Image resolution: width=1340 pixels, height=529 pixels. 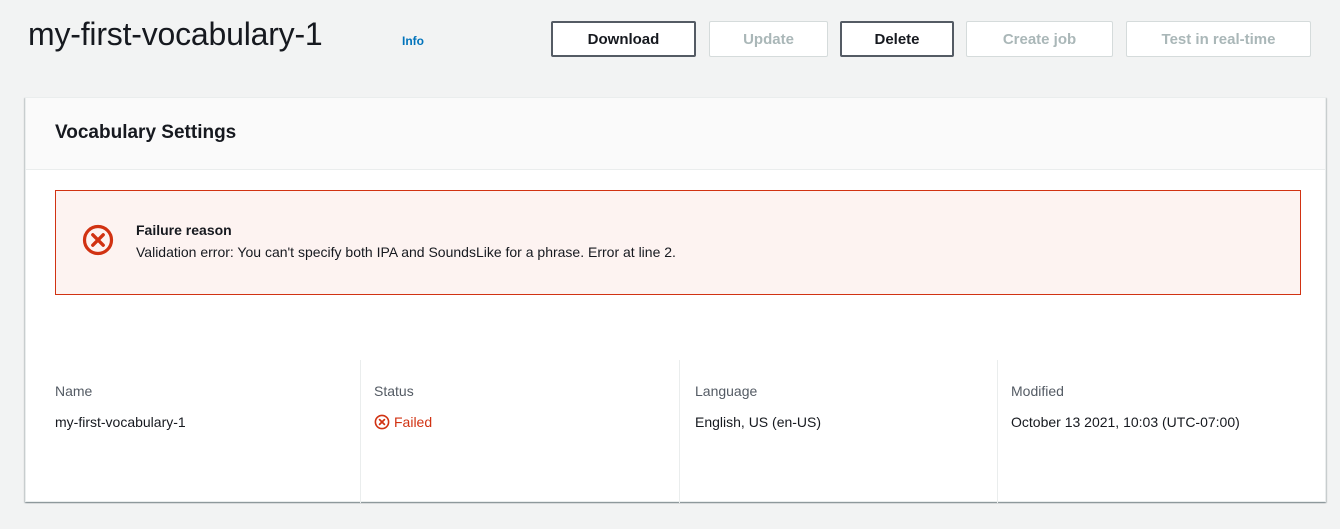 What do you see at coordinates (175, 34) in the screenshot?
I see `page-title: my-first-vocabulary-1` at bounding box center [175, 34].